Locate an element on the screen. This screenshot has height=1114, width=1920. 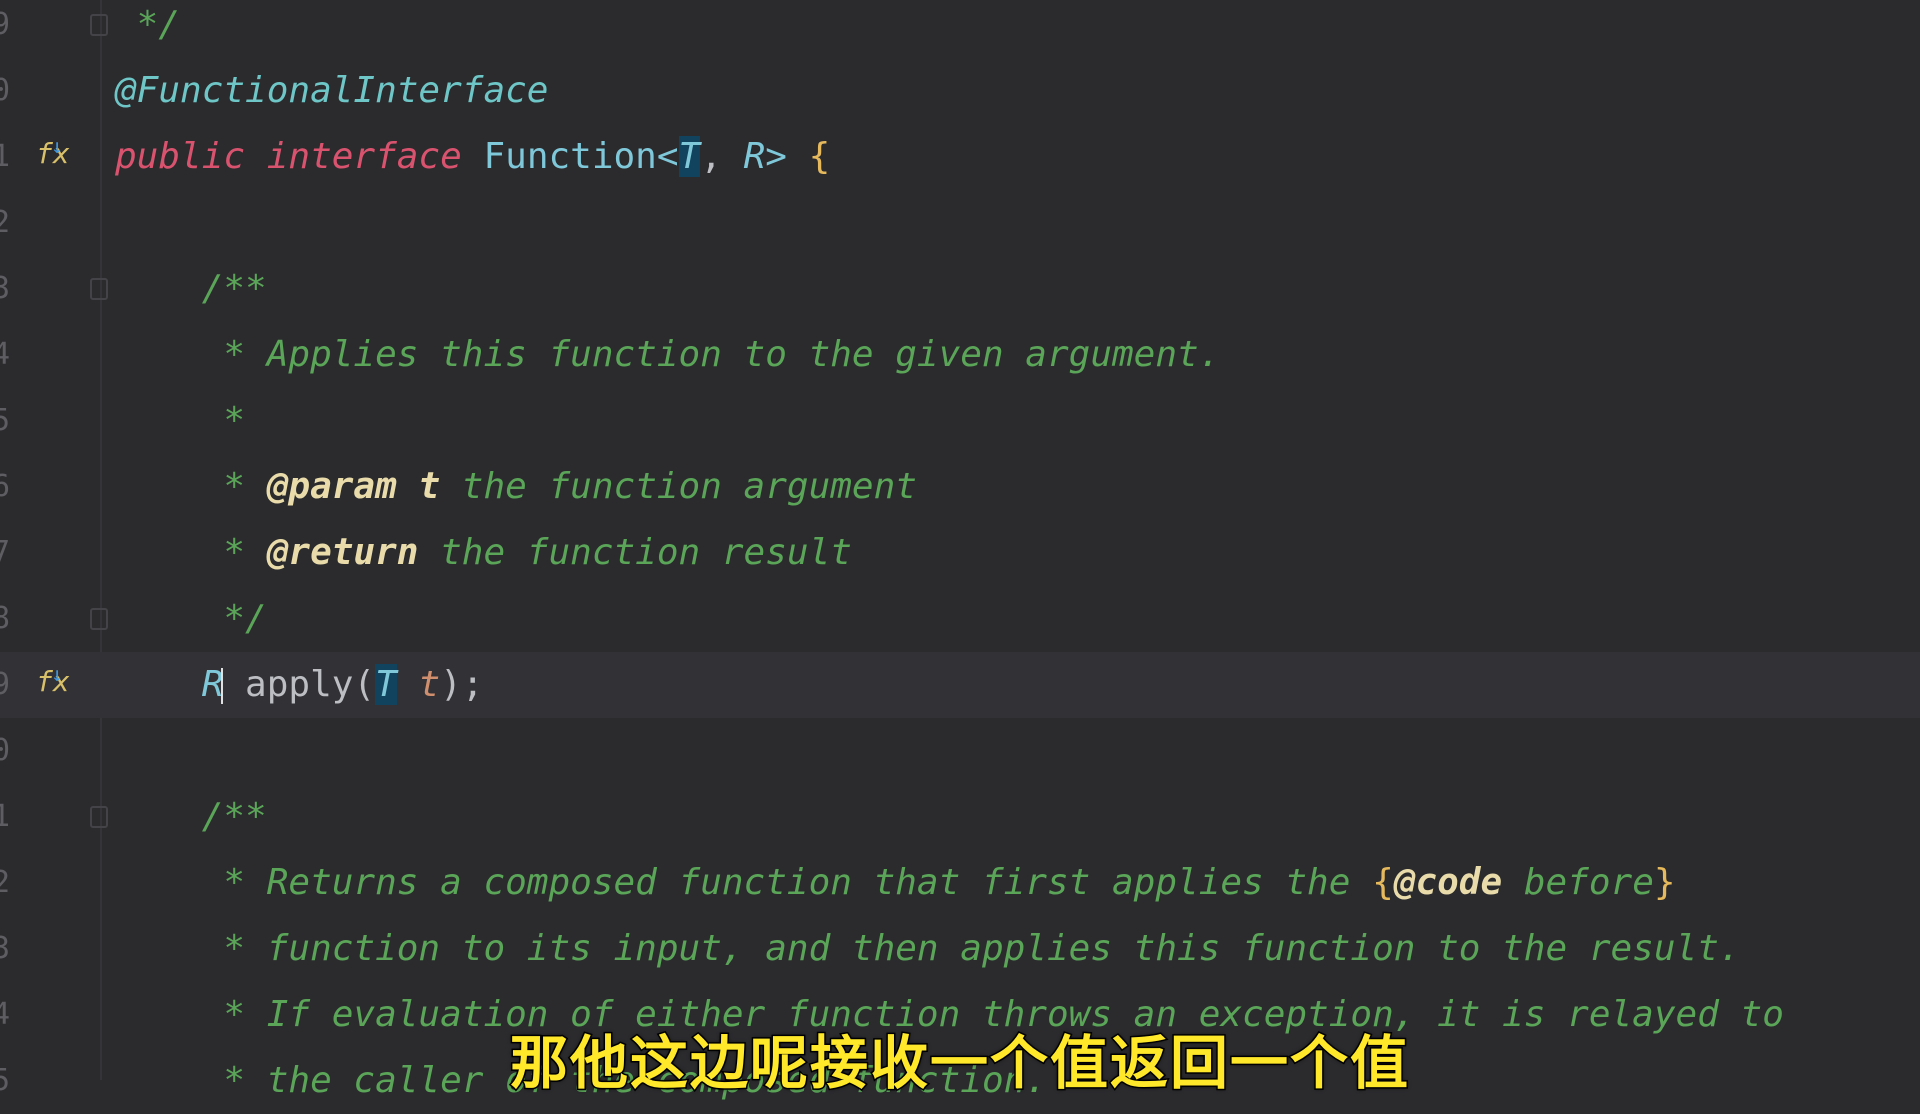
code-token: apply( is located at coordinates (299, 684).